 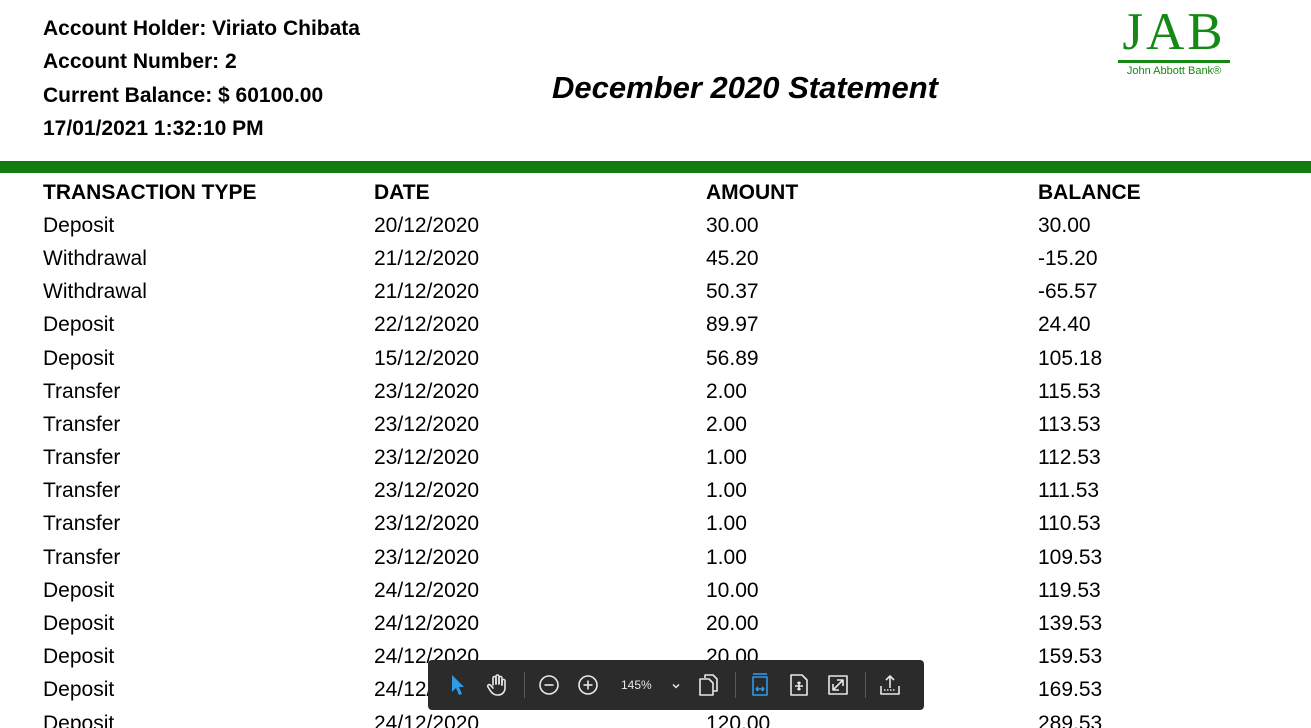 What do you see at coordinates (640, 292) in the screenshot?
I see `table-row: Withdrawal 21/12/2020 50.37 -65.57` at bounding box center [640, 292].